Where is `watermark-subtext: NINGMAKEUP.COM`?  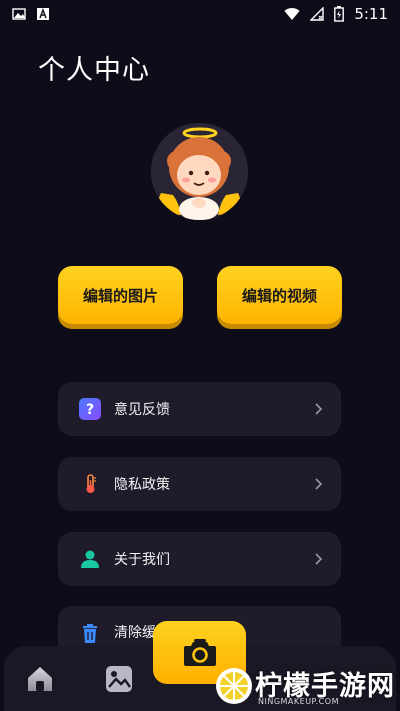 watermark-subtext: NINGMAKEUP.COM is located at coordinates (298, 701).